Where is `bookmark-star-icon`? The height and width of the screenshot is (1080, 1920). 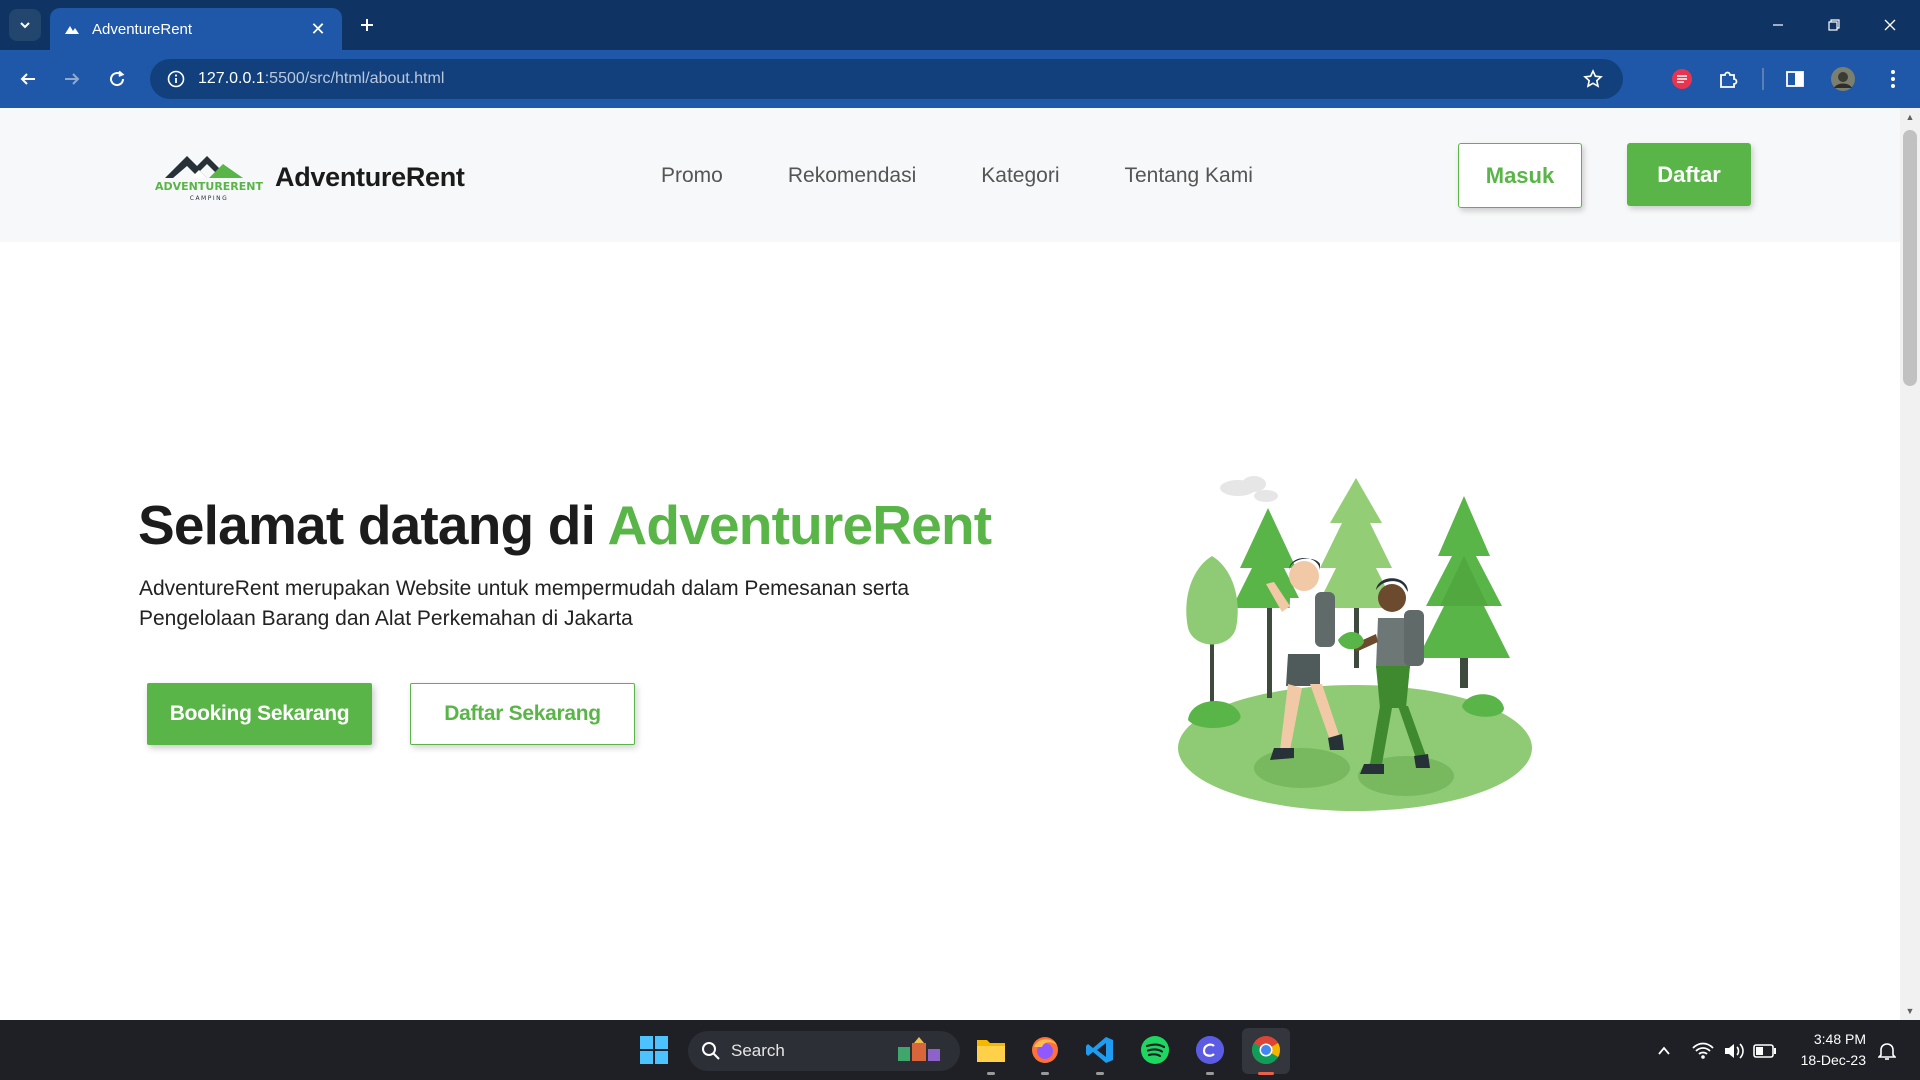
bookmark-star-icon is located at coordinates (1593, 79).